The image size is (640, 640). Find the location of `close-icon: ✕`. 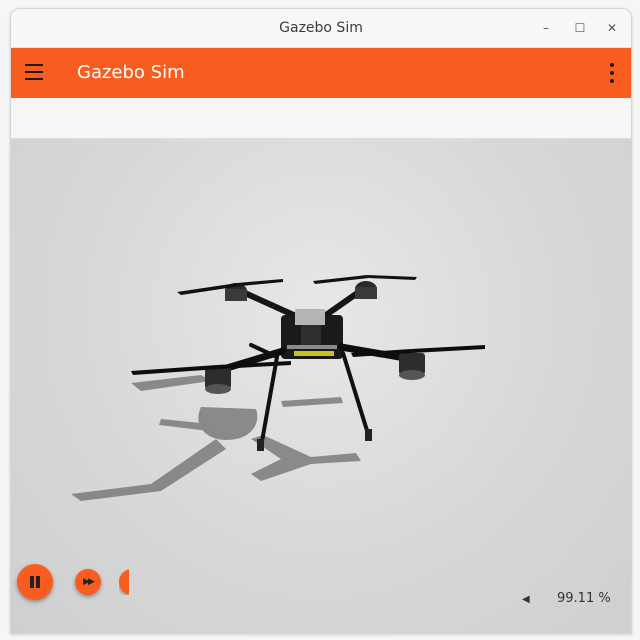

close-icon: ✕ is located at coordinates (612, 28).